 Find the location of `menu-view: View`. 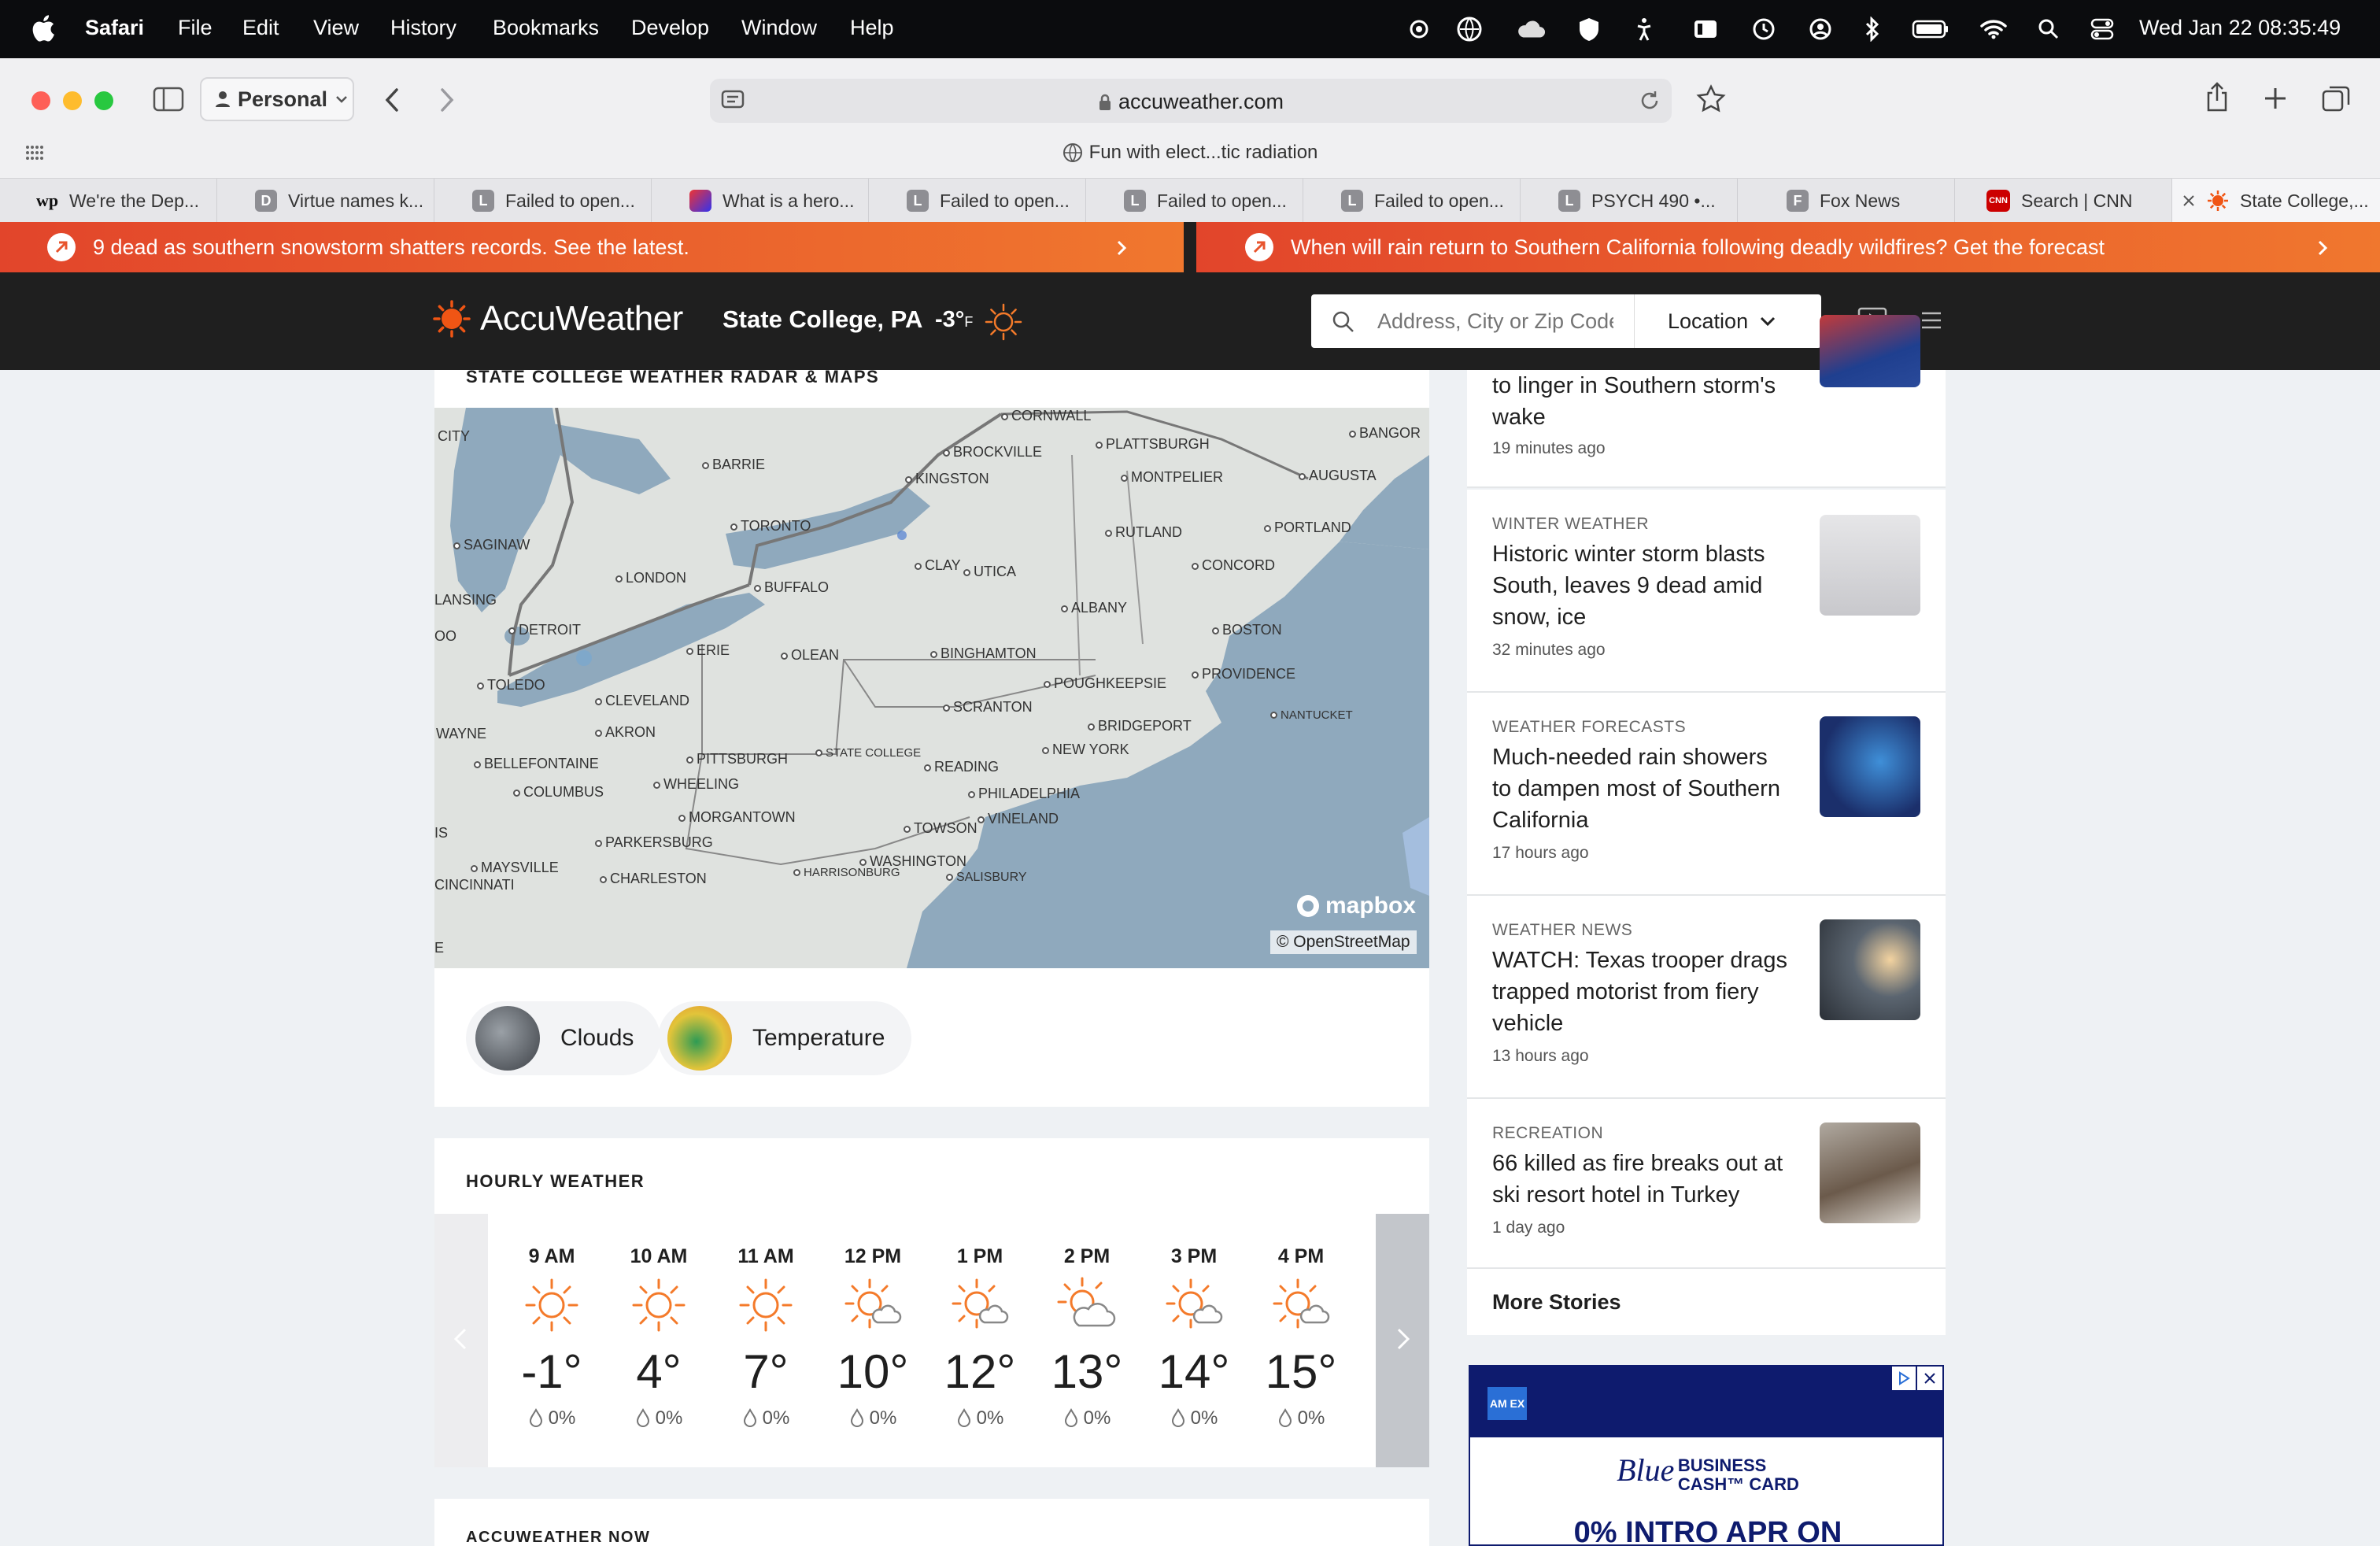

menu-view: View is located at coordinates (336, 28).